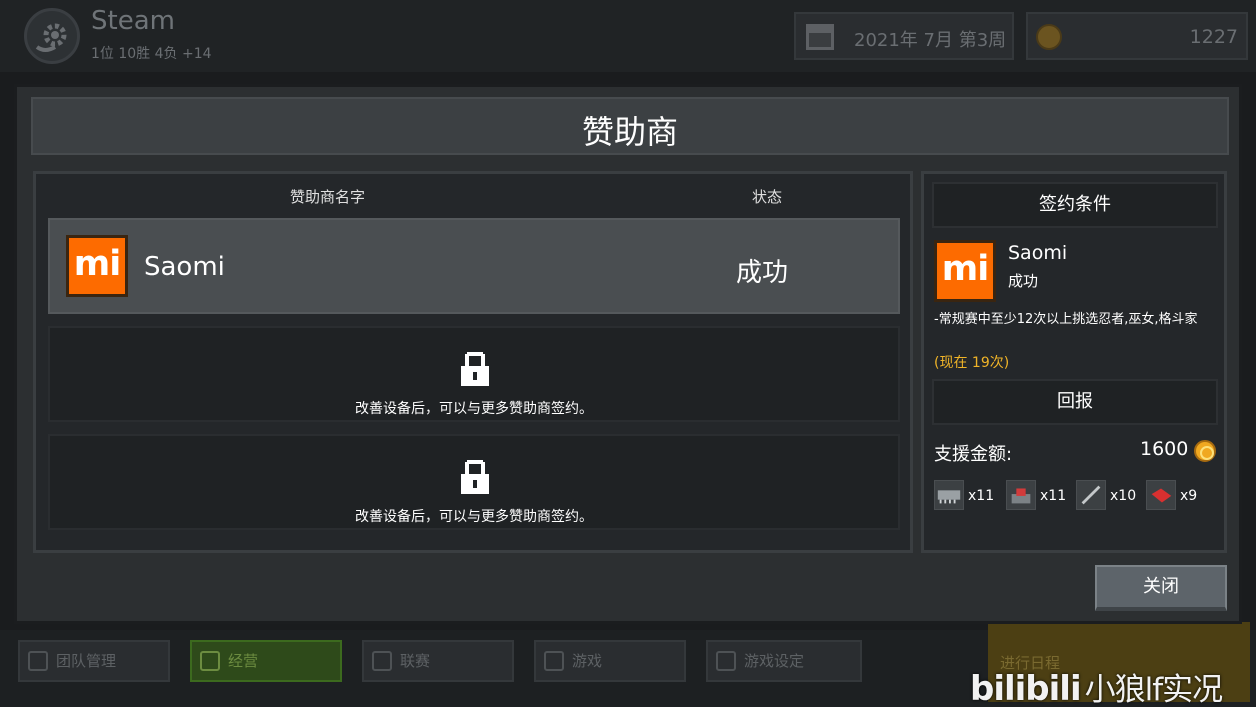 Image resolution: width=1256 pixels, height=707 pixels. Describe the element at coordinates (1023, 281) in the screenshot. I see `detail-sponsor-status: 成功` at that location.